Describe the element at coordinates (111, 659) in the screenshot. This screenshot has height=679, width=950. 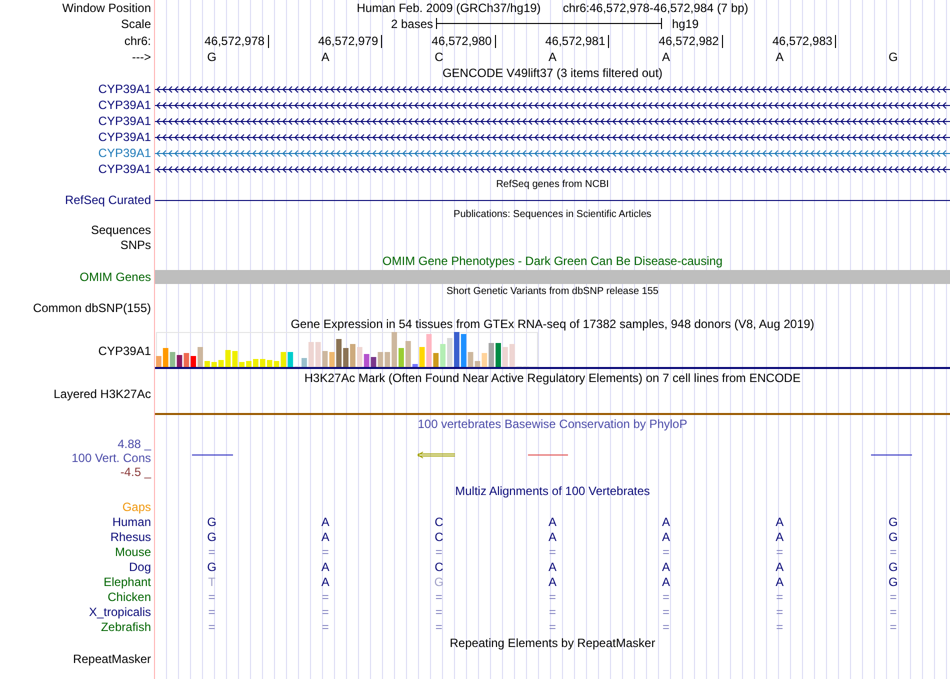
I see `track-label: RepeatMasker` at that location.